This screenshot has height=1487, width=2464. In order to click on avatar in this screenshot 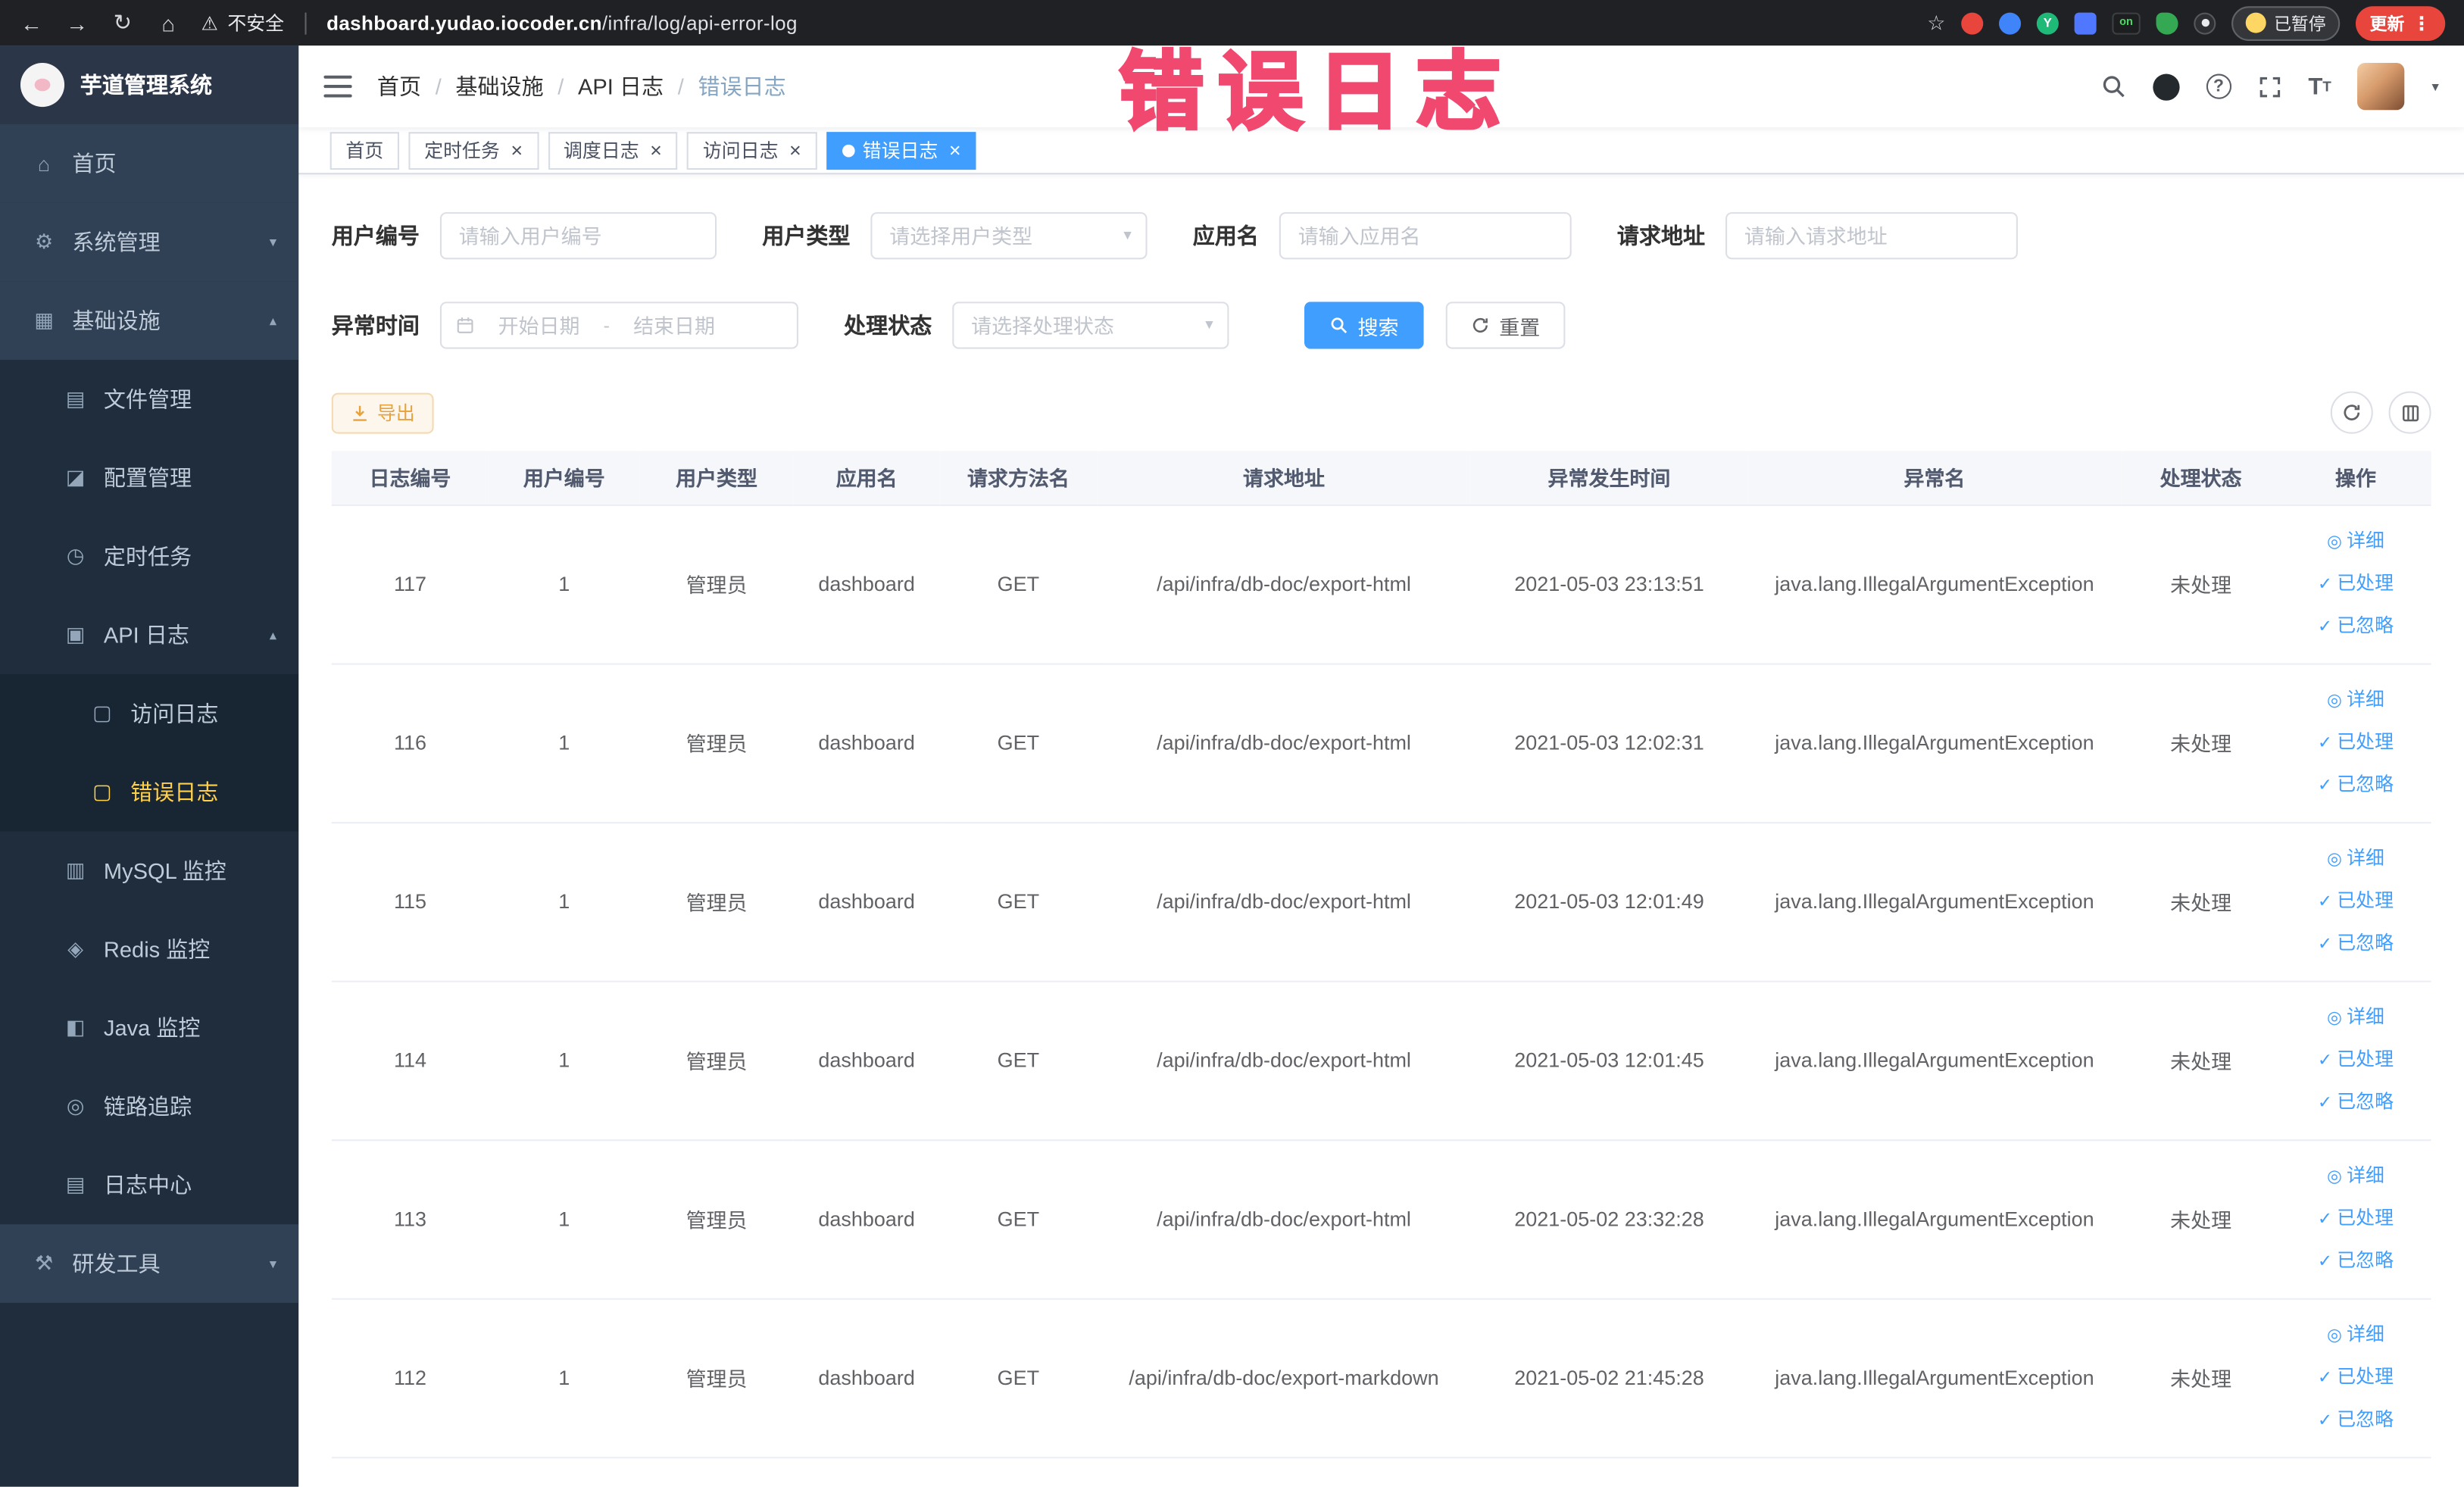, I will do `click(2382, 86)`.